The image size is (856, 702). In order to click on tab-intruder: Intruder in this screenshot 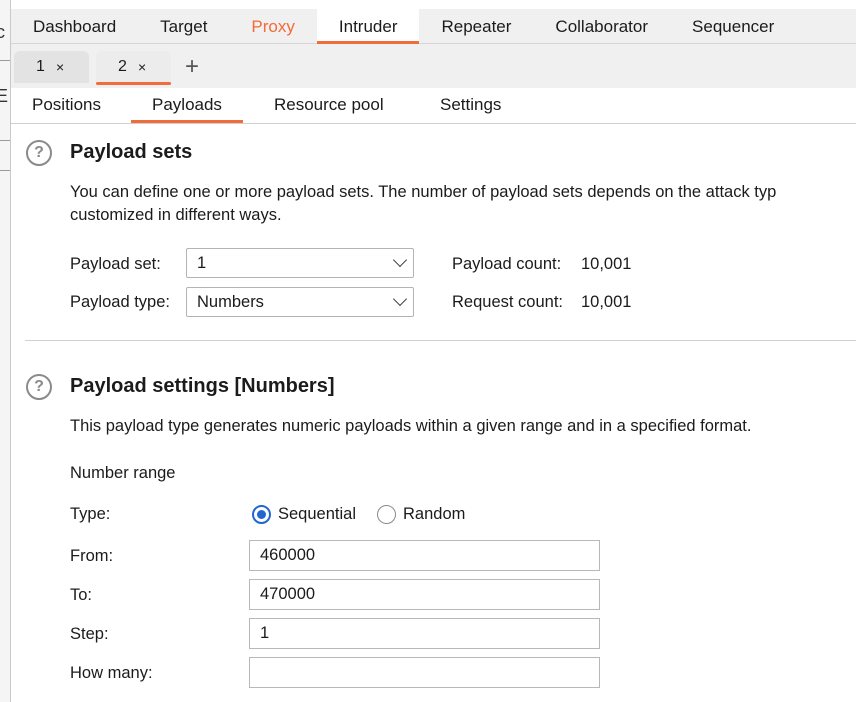, I will do `click(368, 26)`.